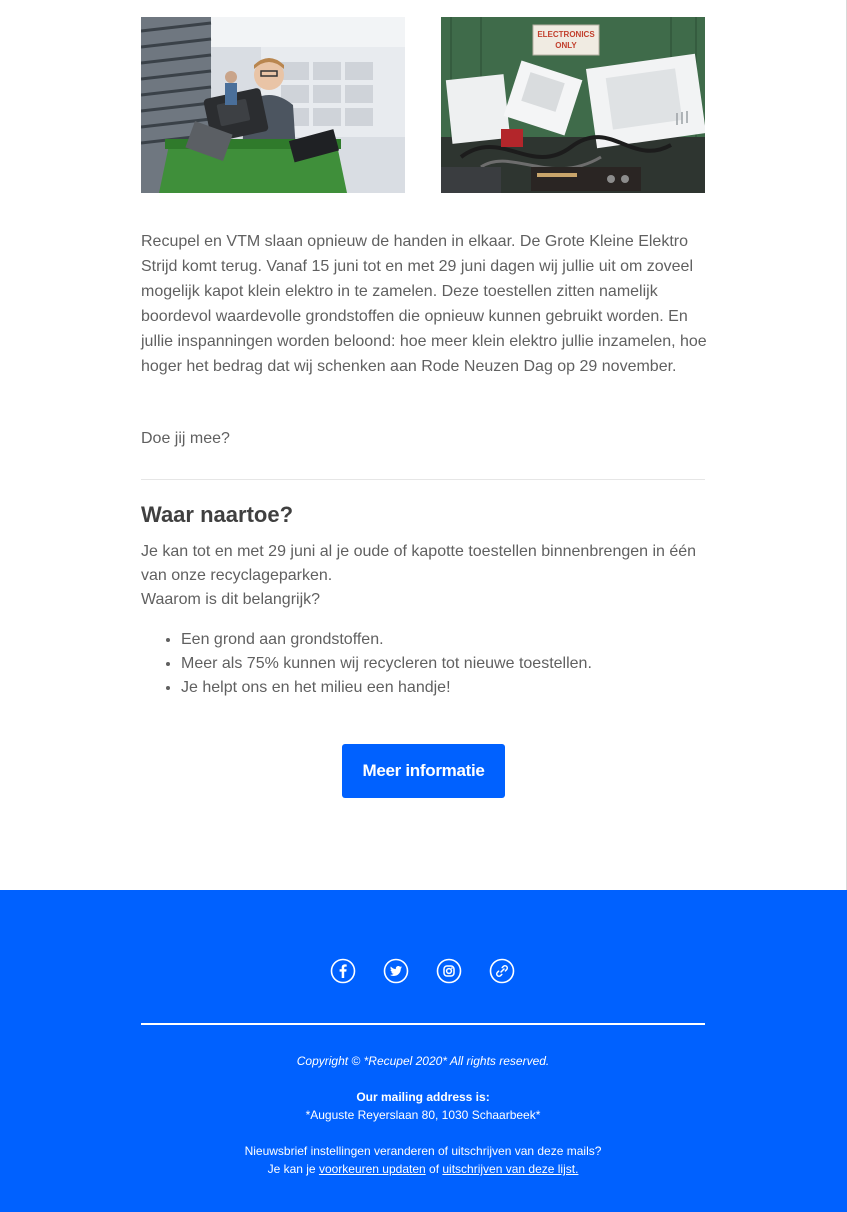  Describe the element at coordinates (502, 971) in the screenshot. I see `link-icon` at that location.